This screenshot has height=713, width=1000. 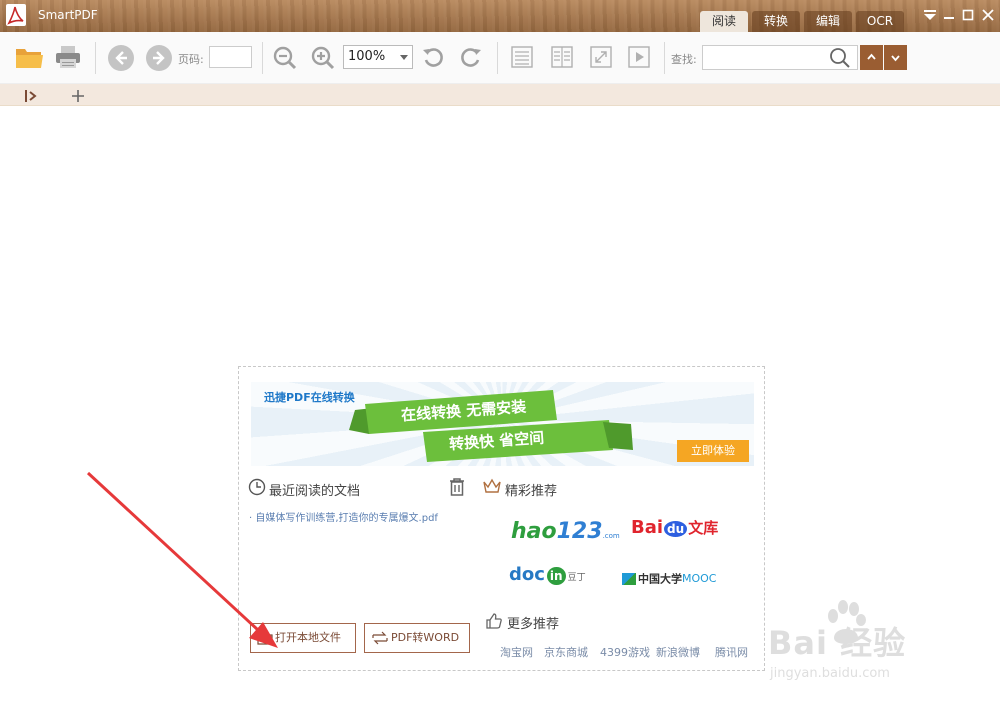 What do you see at coordinates (713, 451) in the screenshot?
I see `try-now-button: 立即体验` at bounding box center [713, 451].